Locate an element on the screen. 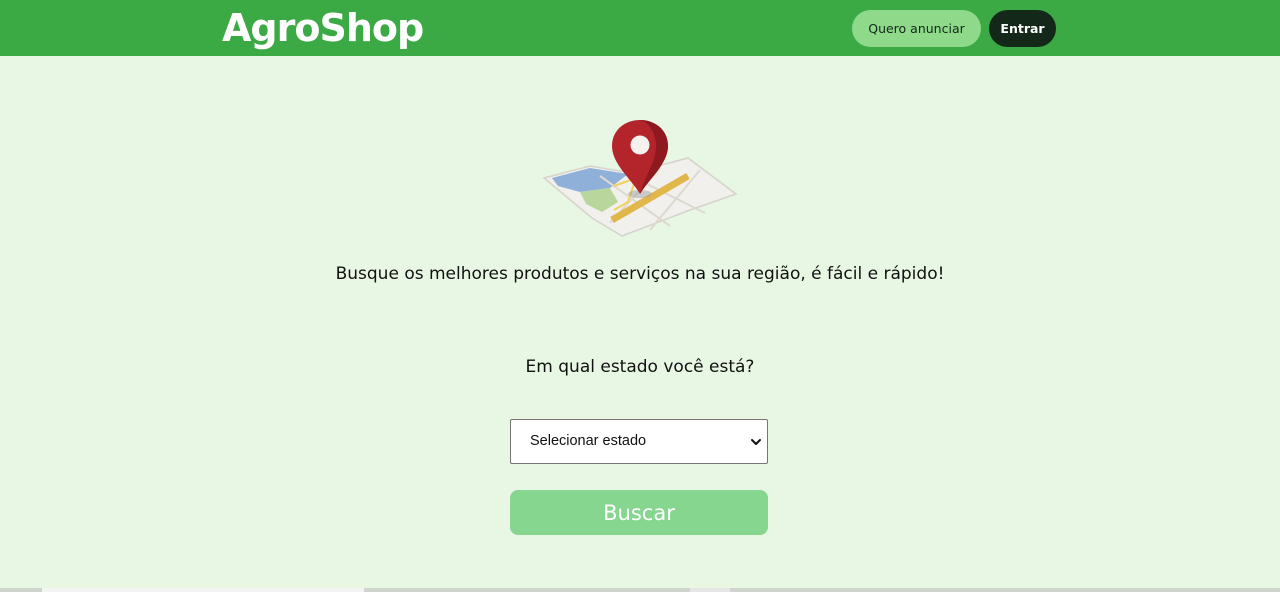  state-select: Selecionar estado is located at coordinates (639, 441).